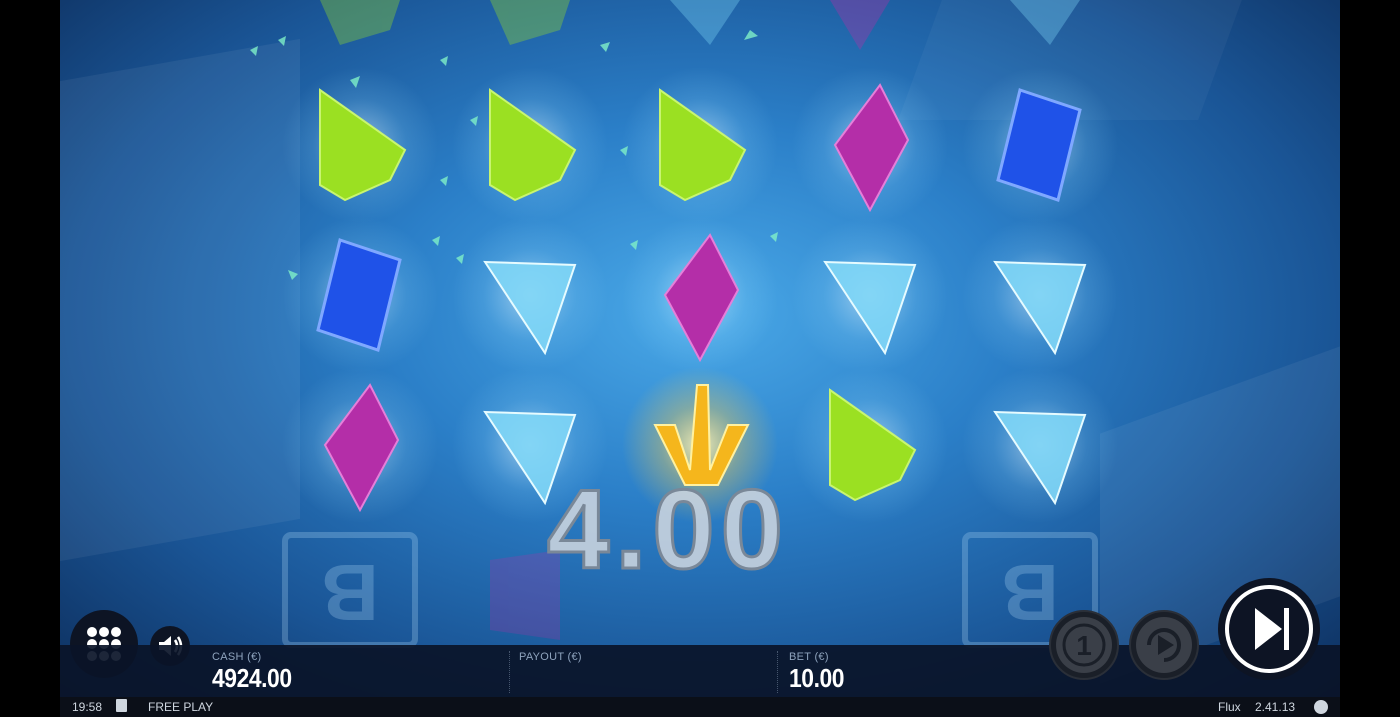 The image size is (1400, 717). I want to click on game-name: Flux, so click(1229, 707).